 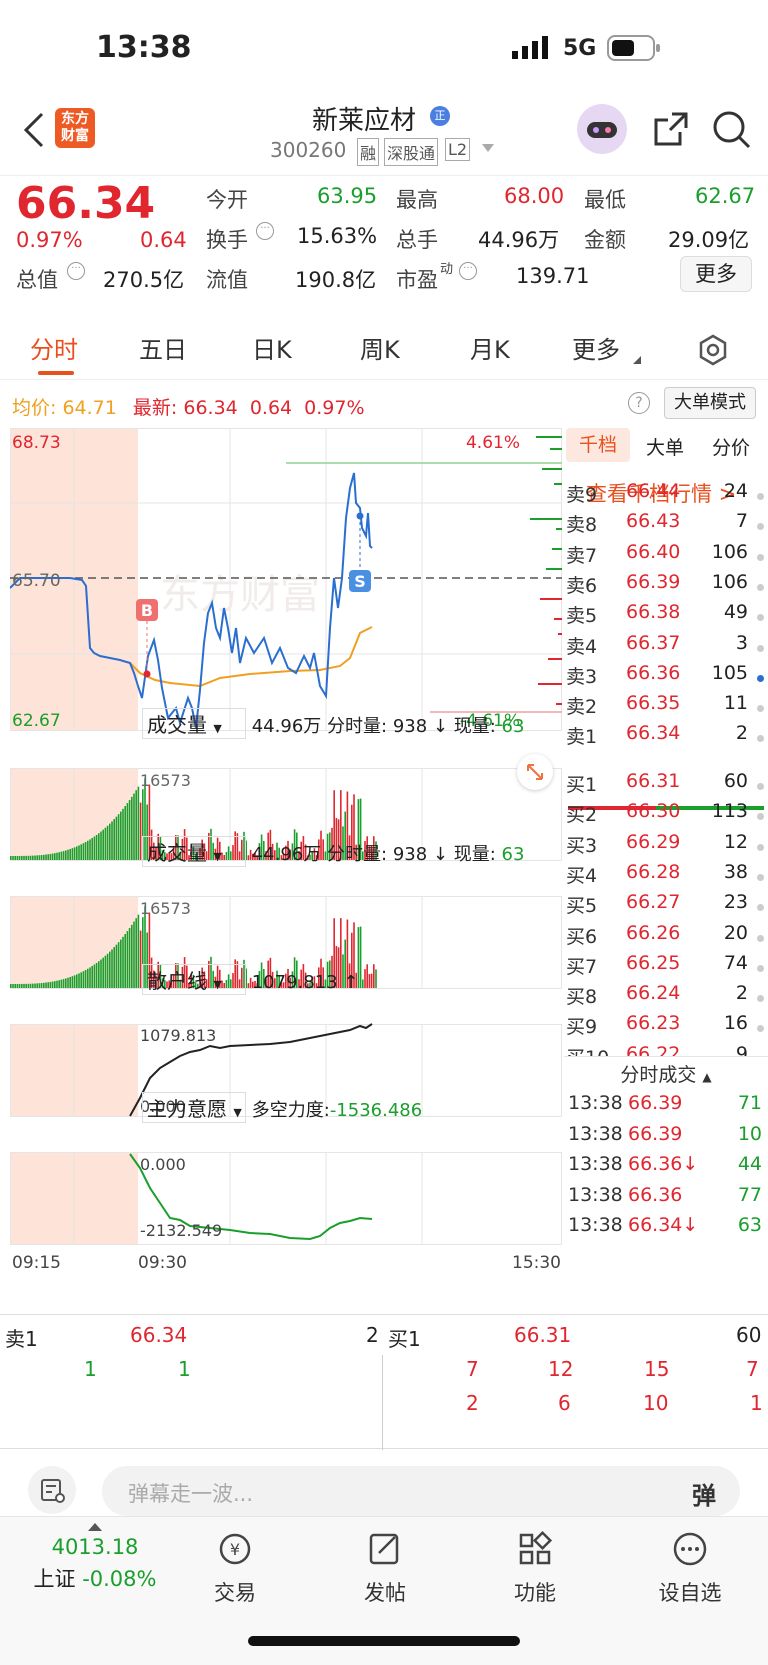 What do you see at coordinates (666, 968) in the screenshot?
I see `bid-row: 买7 66.25 74` at bounding box center [666, 968].